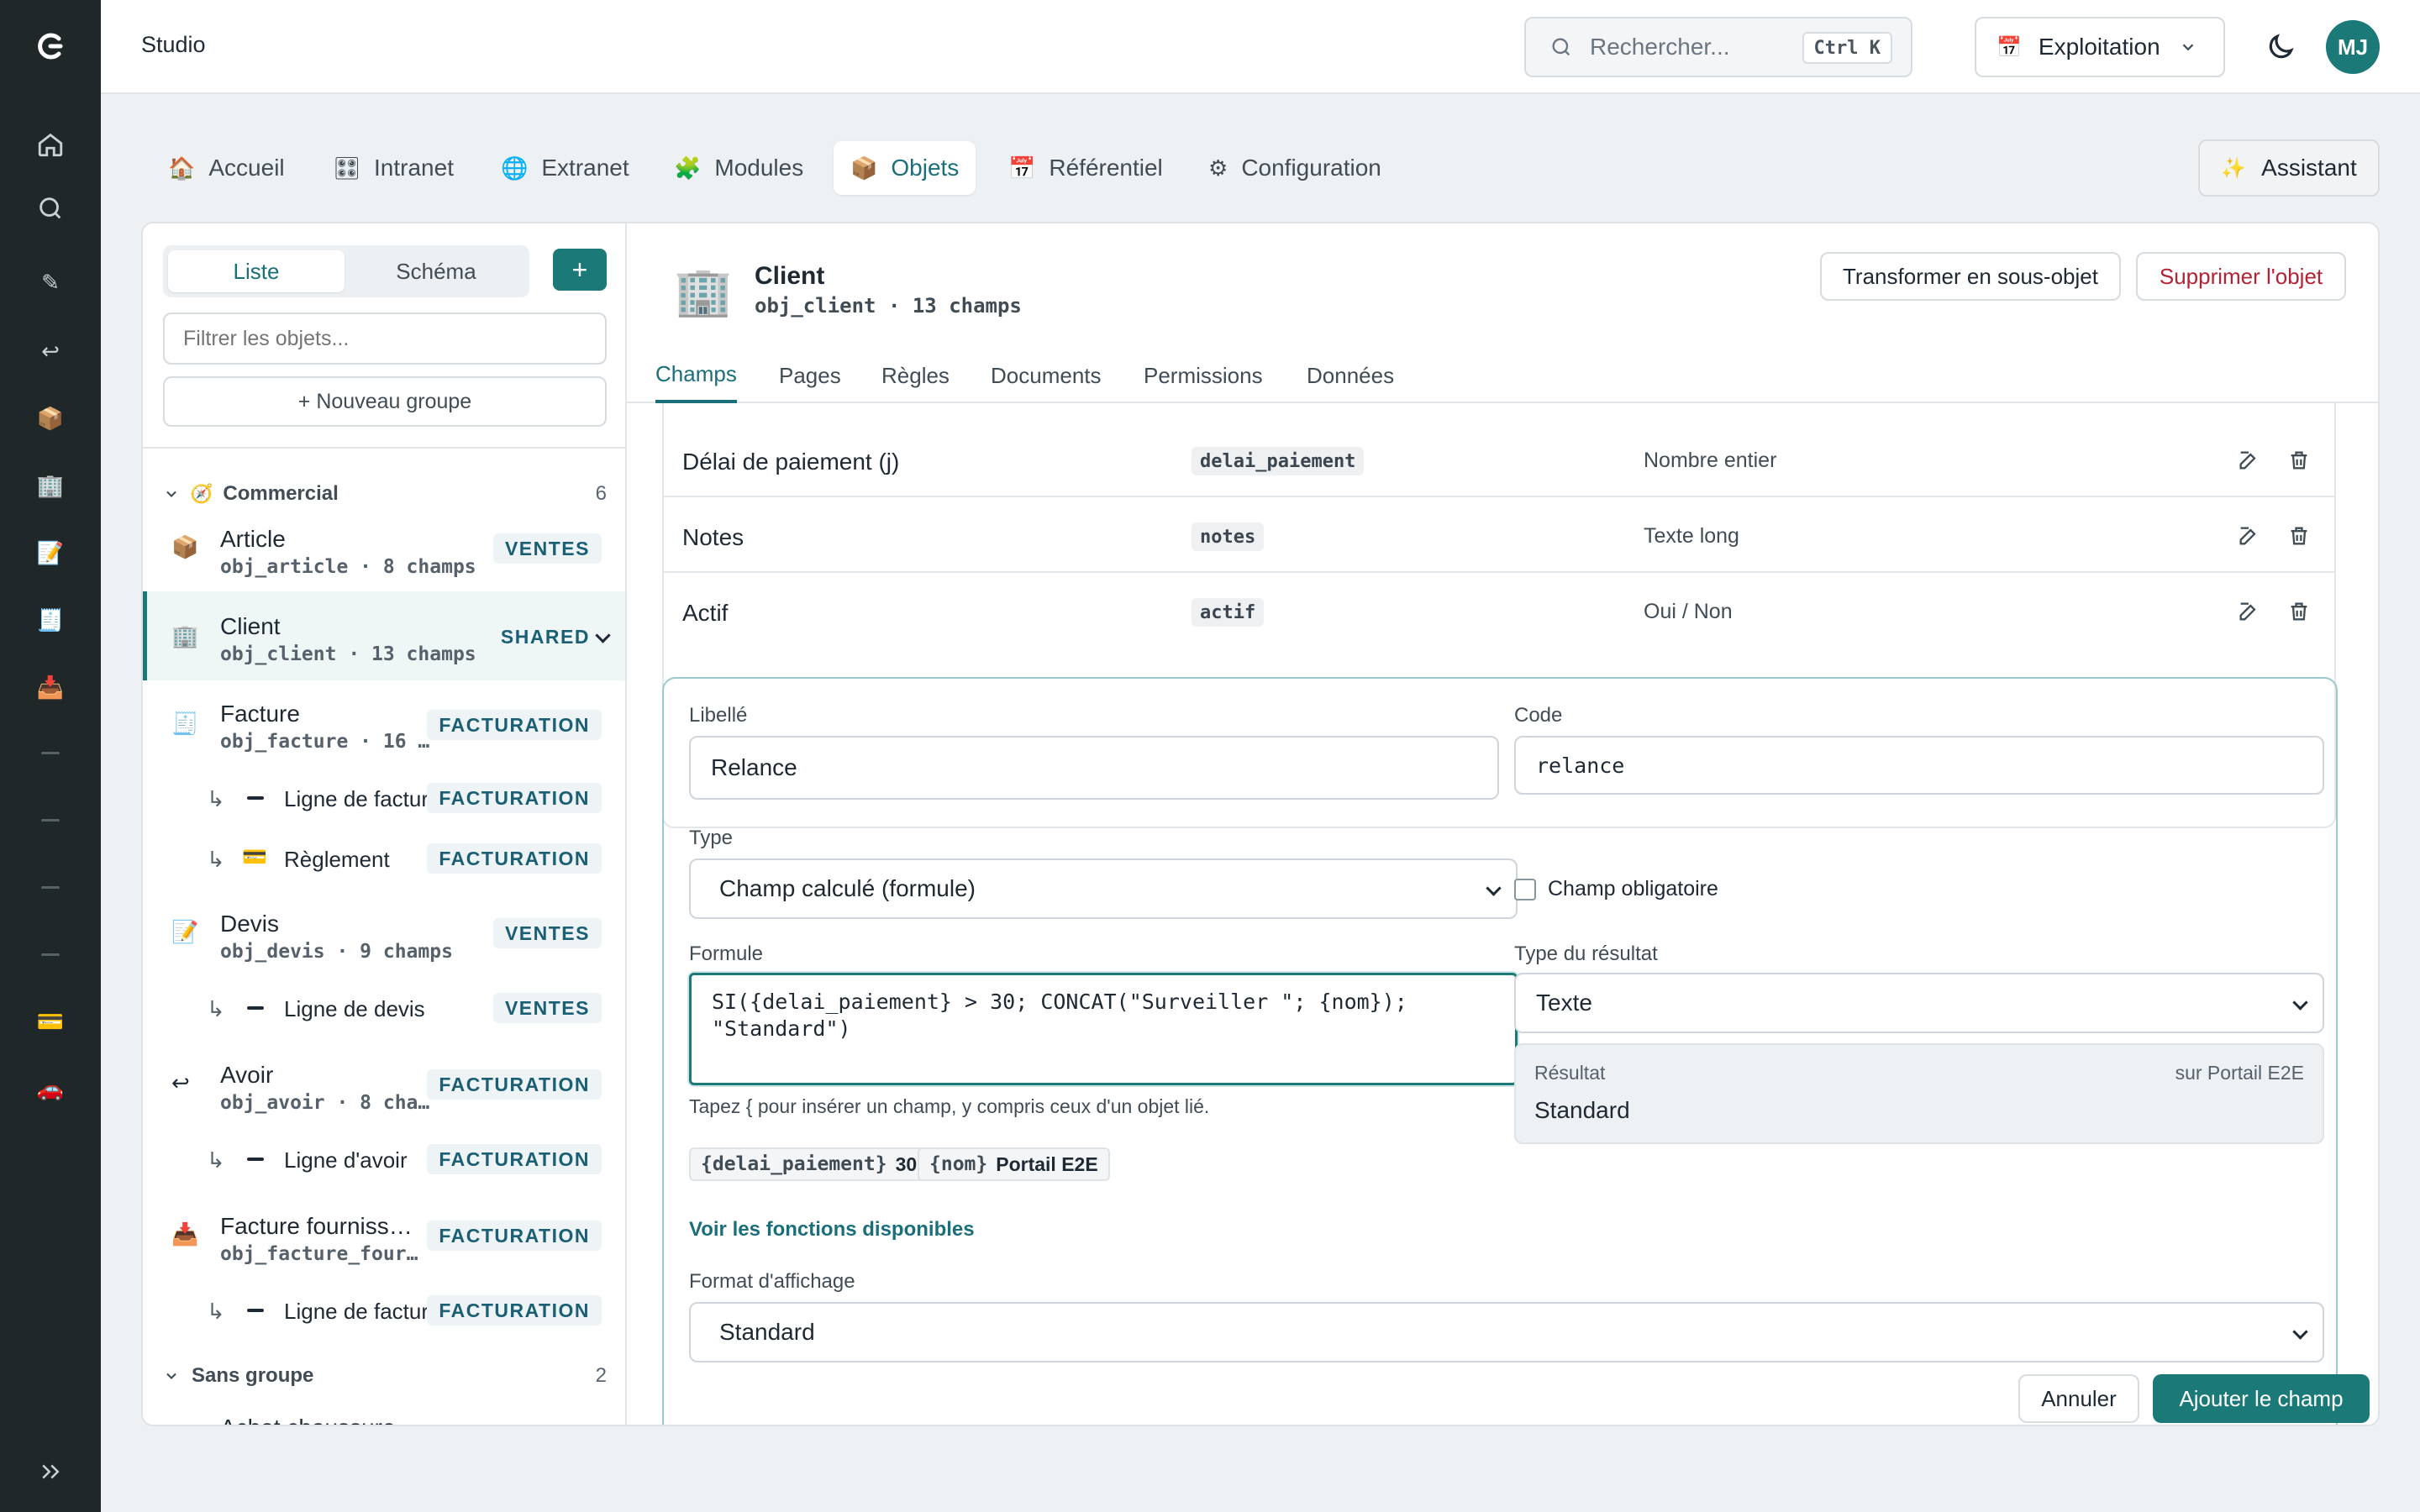  Describe the element at coordinates (915, 375) in the screenshot. I see `tab-regles: Règles` at that location.